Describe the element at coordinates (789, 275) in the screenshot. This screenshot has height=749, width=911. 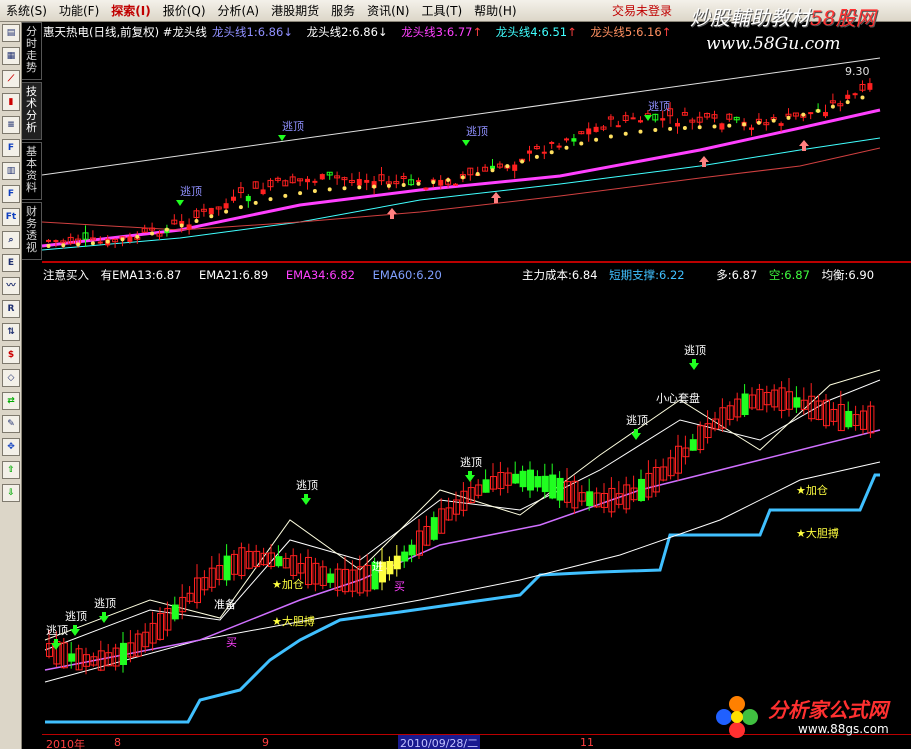
I see `short-value: 空:6.87` at that location.